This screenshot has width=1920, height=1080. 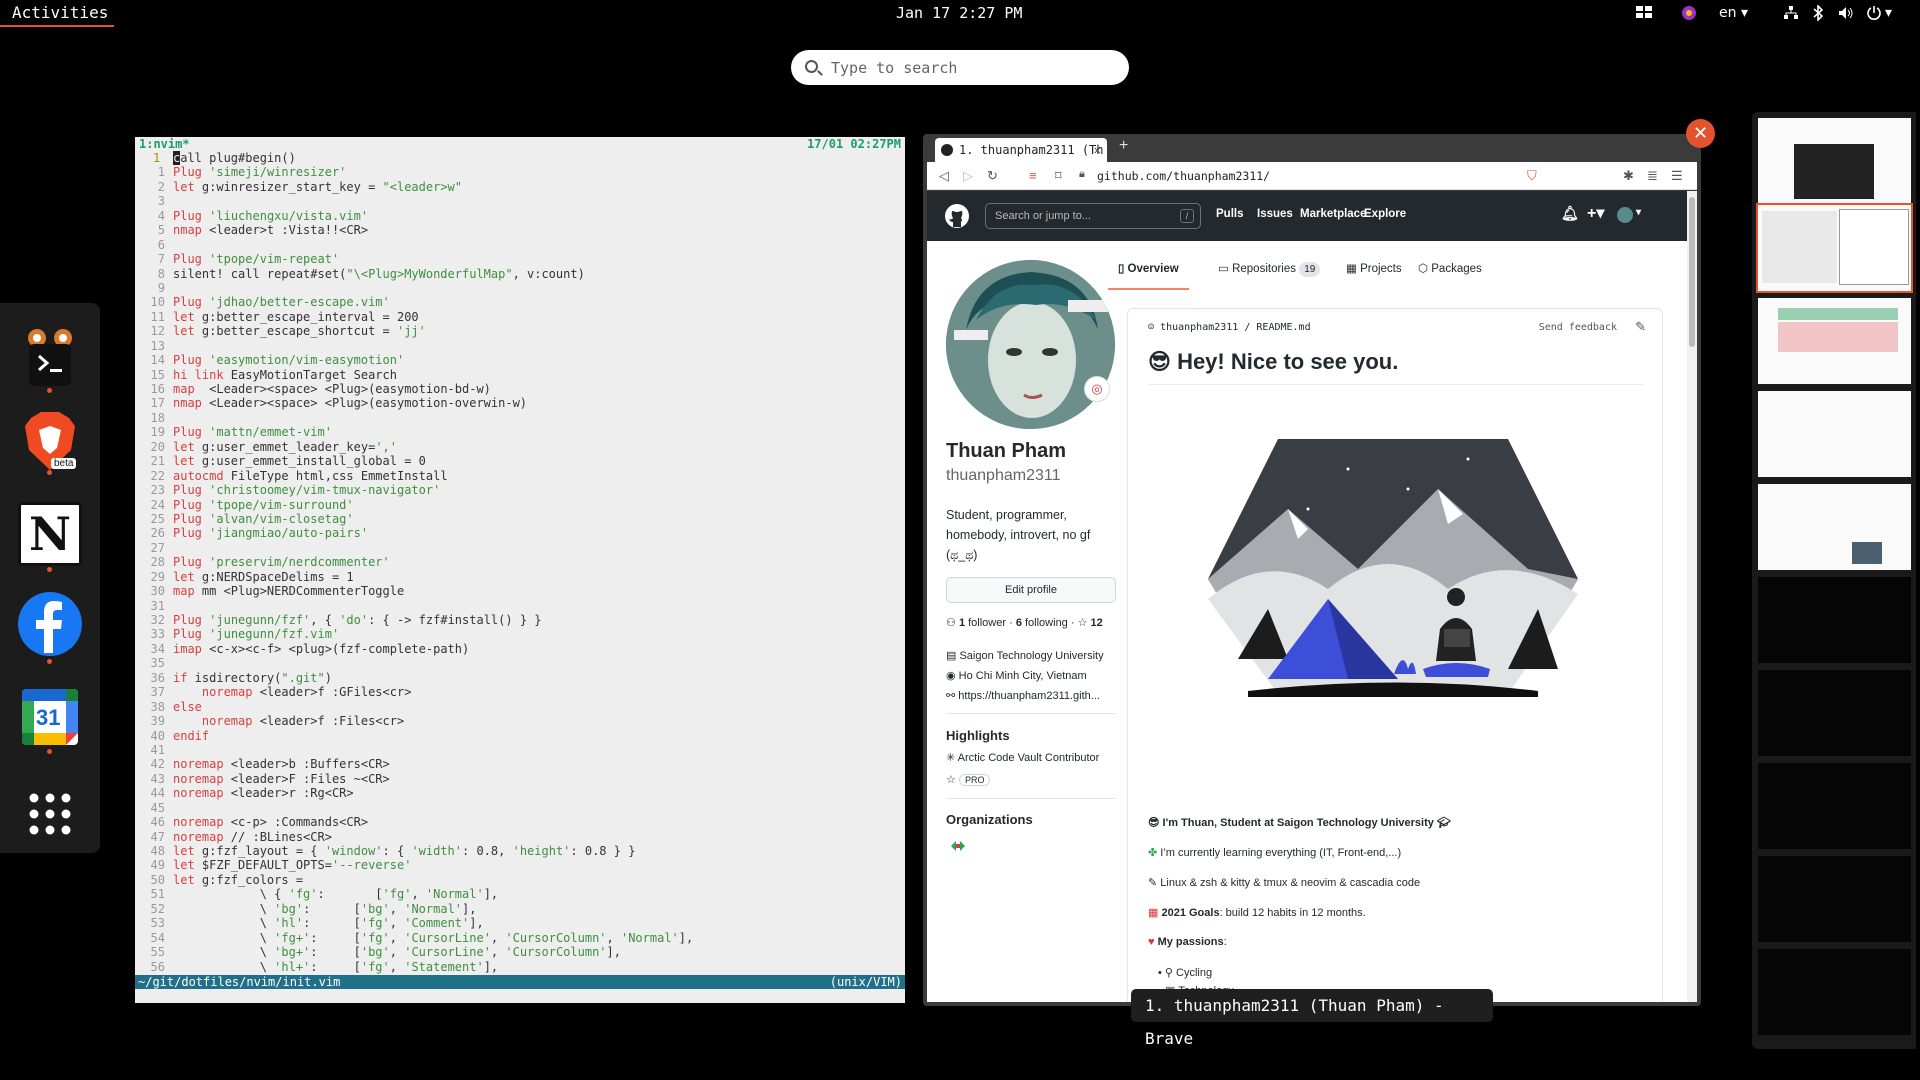 What do you see at coordinates (520, 519) in the screenshot?
I see `code-line: 25 Plug 'alvan/vim-closetag'` at bounding box center [520, 519].